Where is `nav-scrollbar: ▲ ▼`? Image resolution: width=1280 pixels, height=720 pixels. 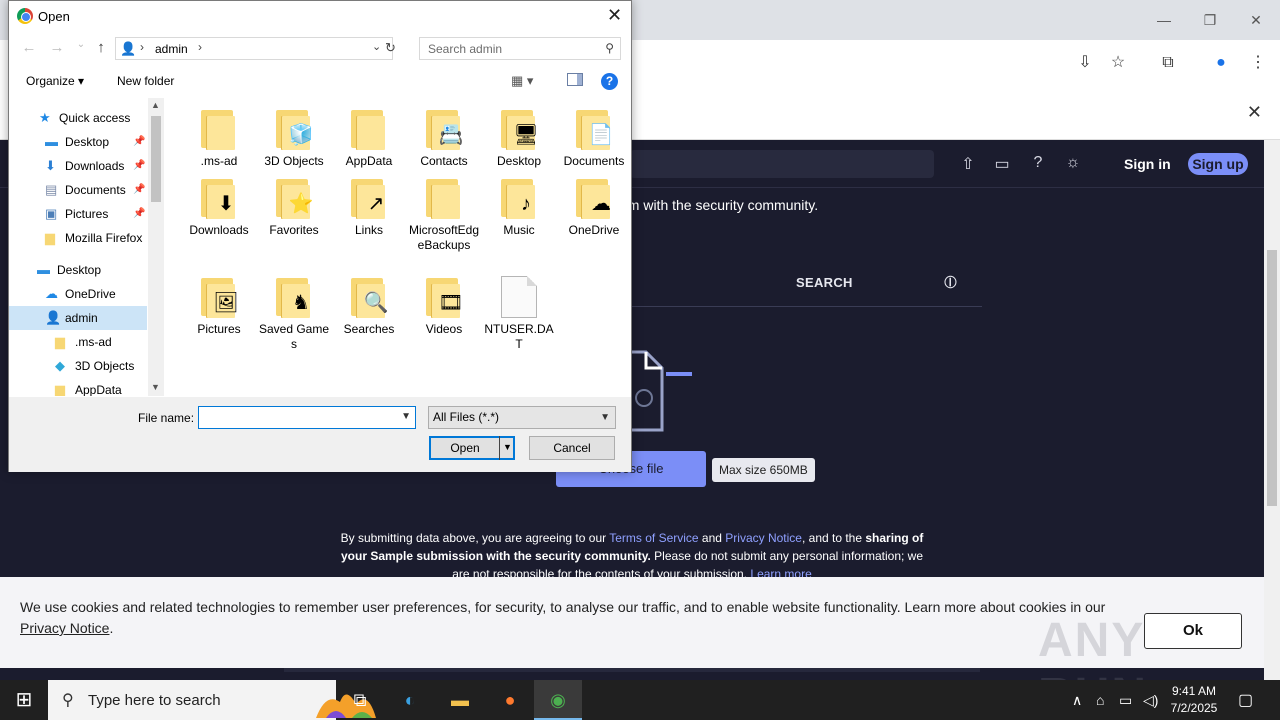 nav-scrollbar: ▲ ▼ is located at coordinates (156, 247).